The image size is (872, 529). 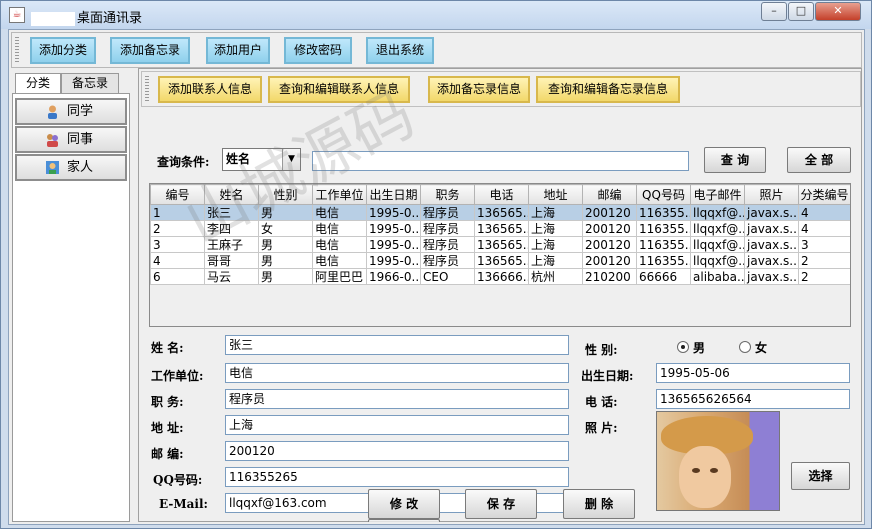 What do you see at coordinates (285, 228) in the screenshot?
I see `table-cell: 女` at bounding box center [285, 228].